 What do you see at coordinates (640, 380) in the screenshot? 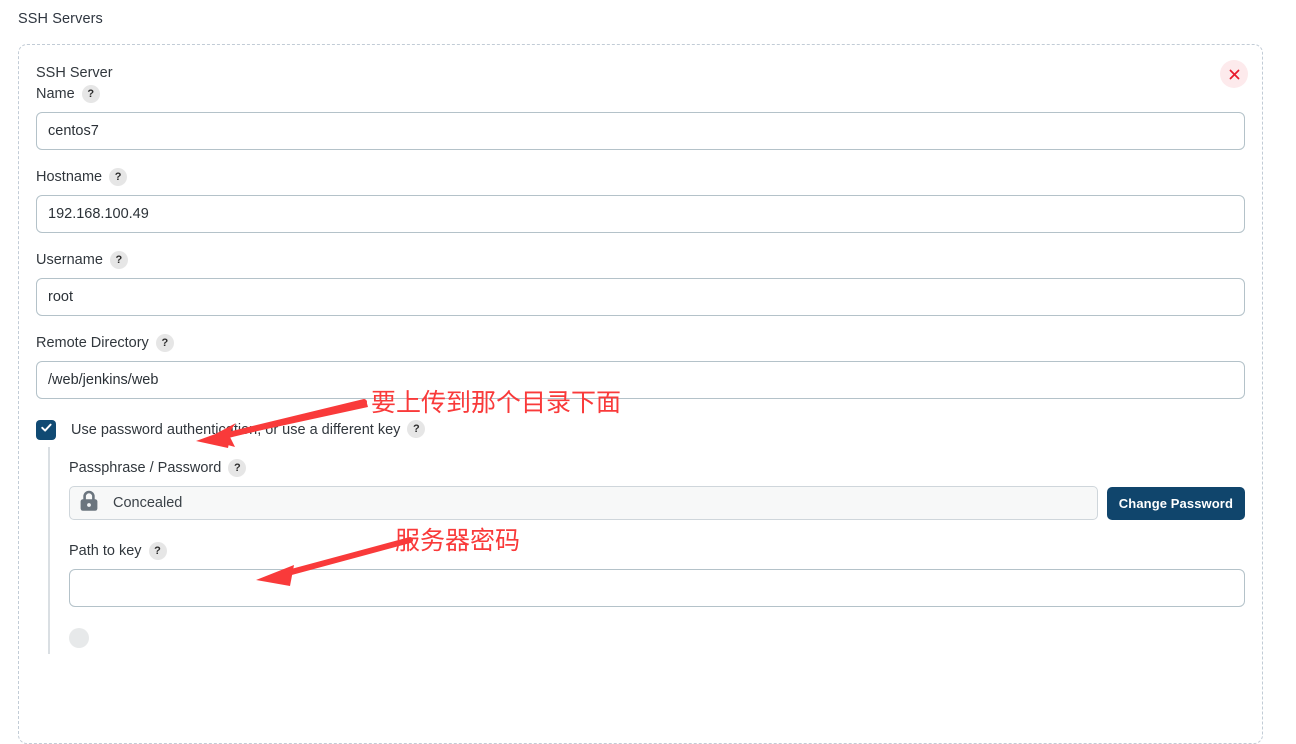
I see `remote-directory-input` at bounding box center [640, 380].